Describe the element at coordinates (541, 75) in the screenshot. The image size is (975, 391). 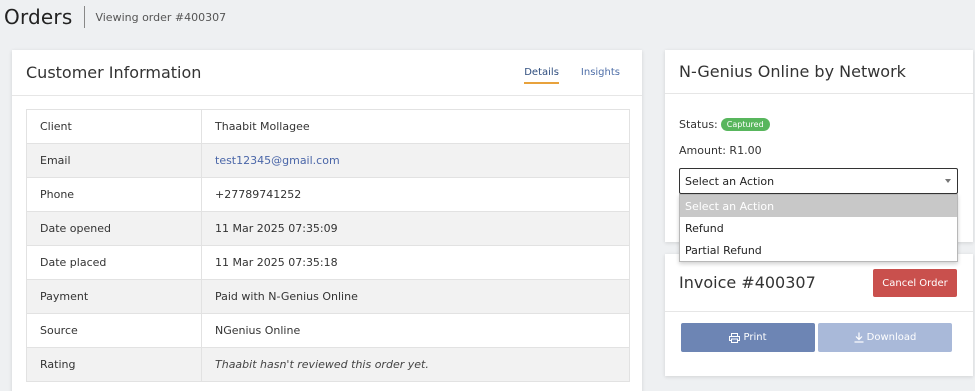
I see `tab-details: Details` at that location.